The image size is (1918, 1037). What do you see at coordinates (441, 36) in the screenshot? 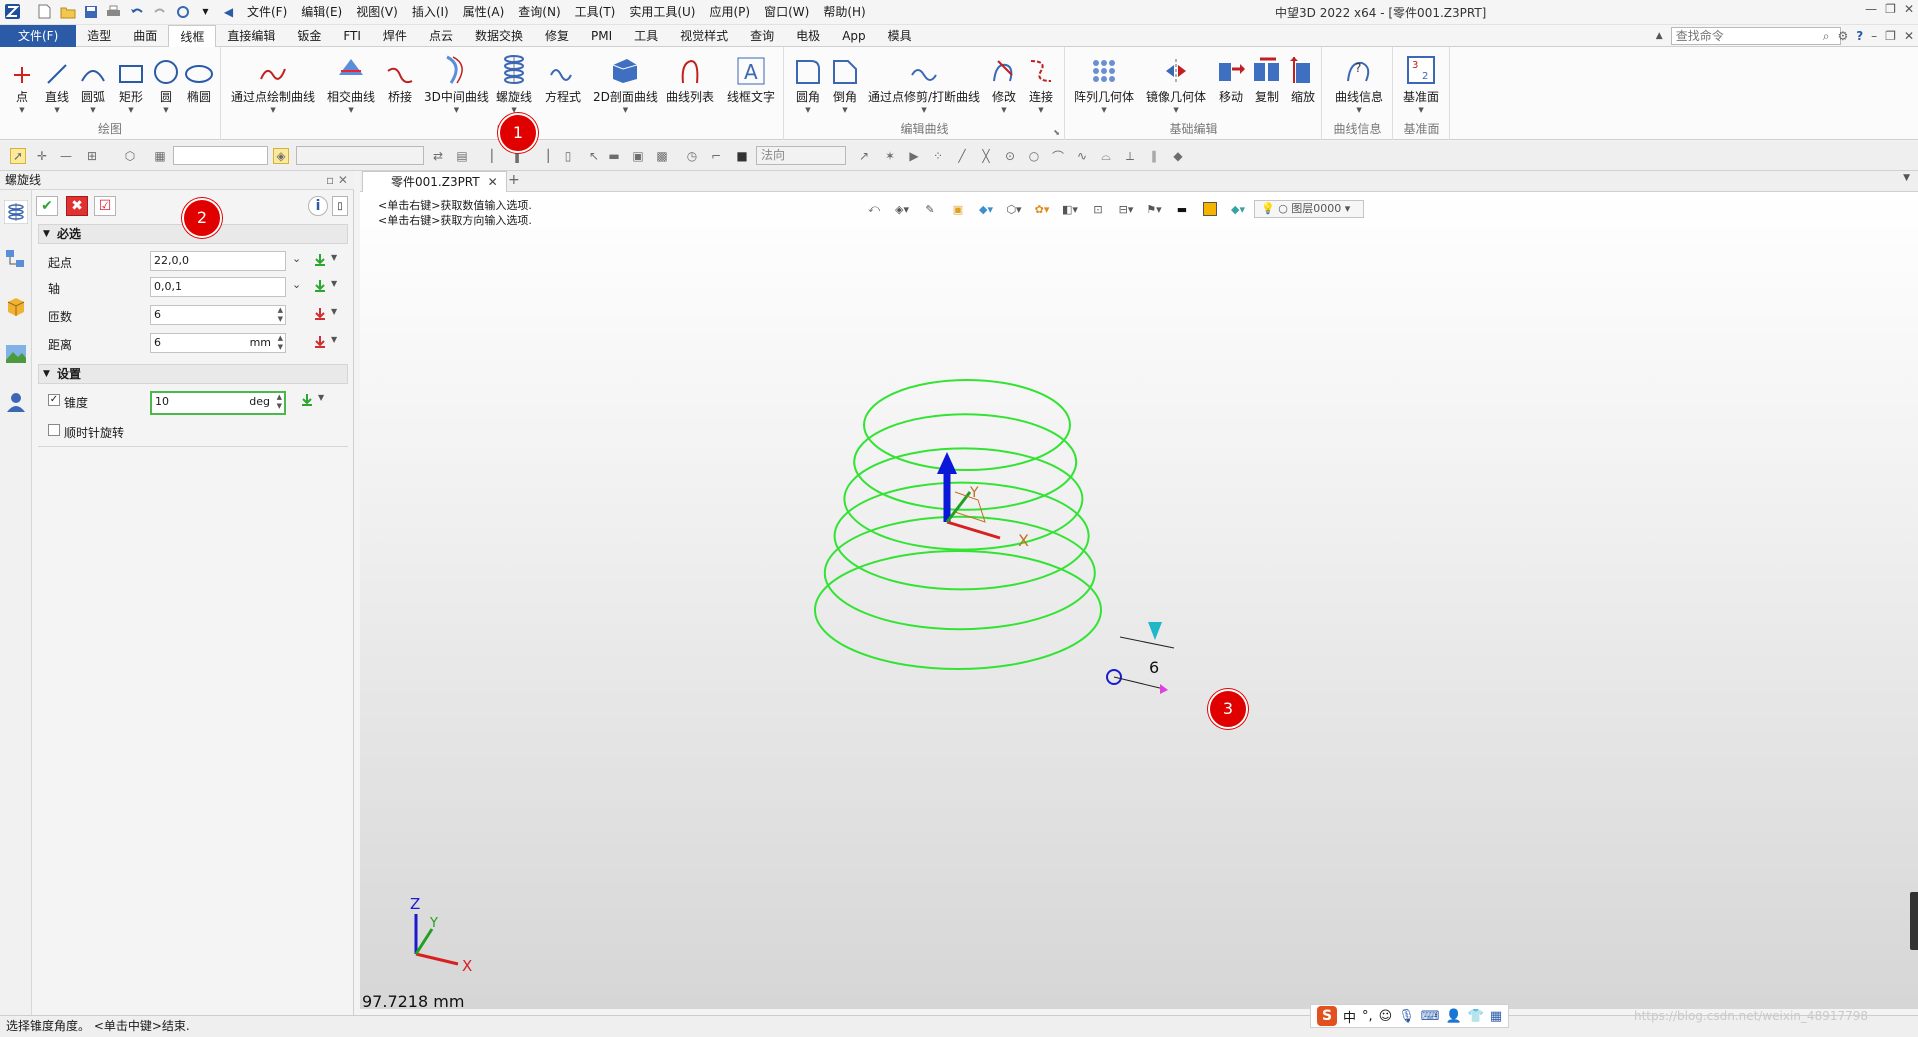
I see `tab-point-cloud: 点云` at bounding box center [441, 36].